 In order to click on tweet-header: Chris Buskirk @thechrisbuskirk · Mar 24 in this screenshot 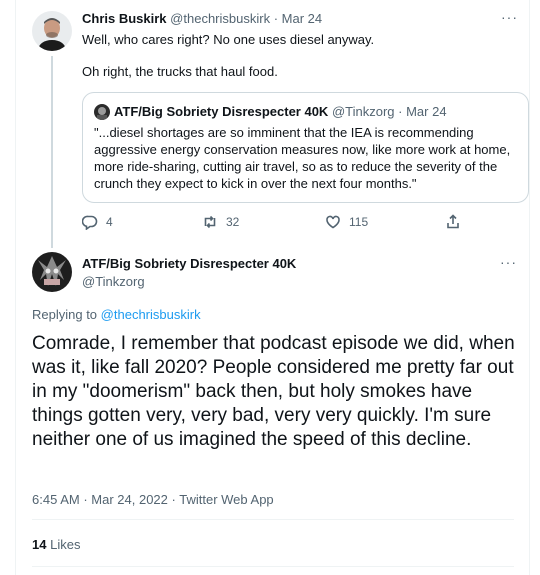, I will do `click(202, 18)`.